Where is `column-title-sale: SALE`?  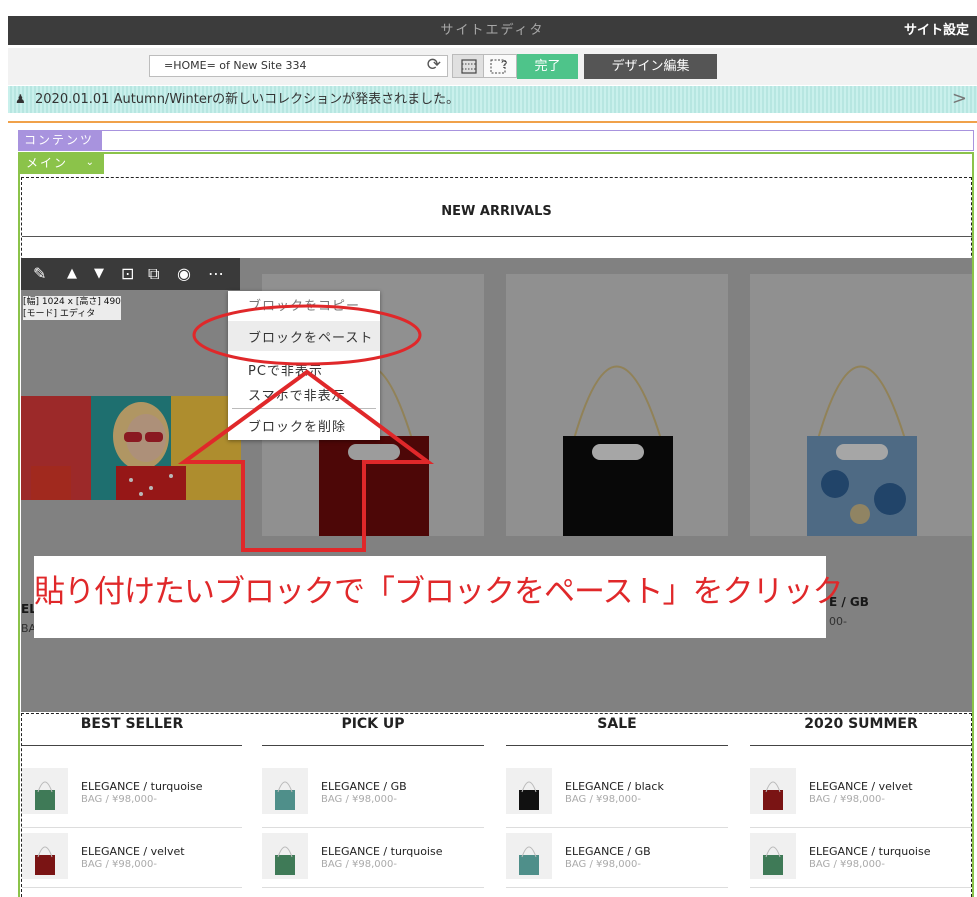 column-title-sale: SALE is located at coordinates (617, 724).